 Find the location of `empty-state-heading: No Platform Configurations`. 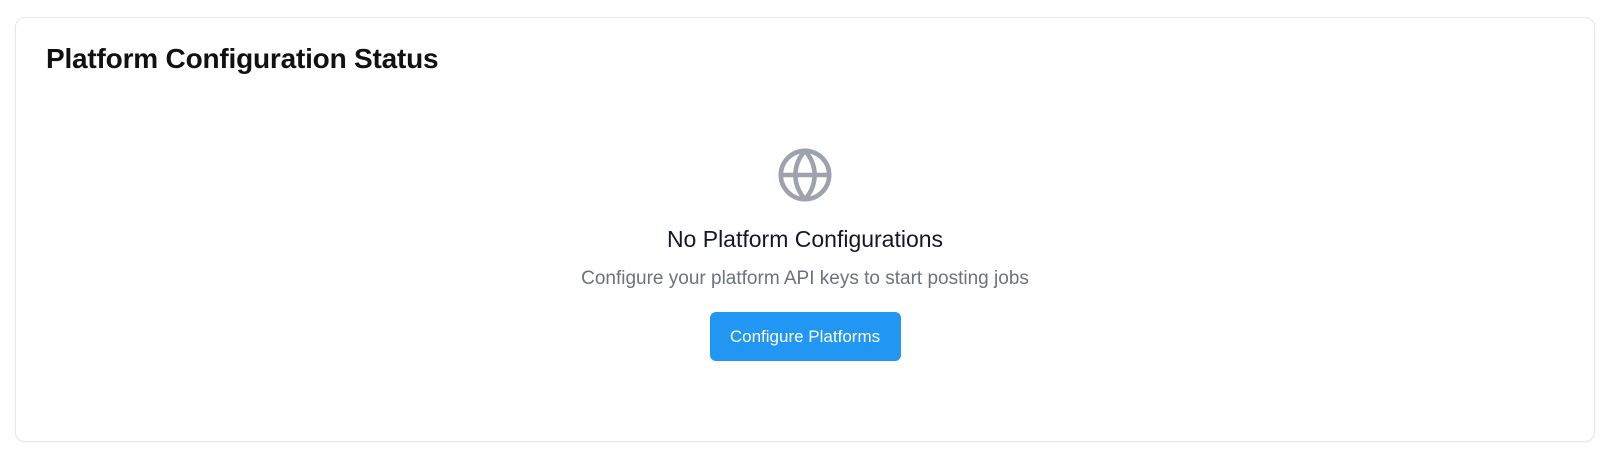

empty-state-heading: No Platform Configurations is located at coordinates (805, 239).